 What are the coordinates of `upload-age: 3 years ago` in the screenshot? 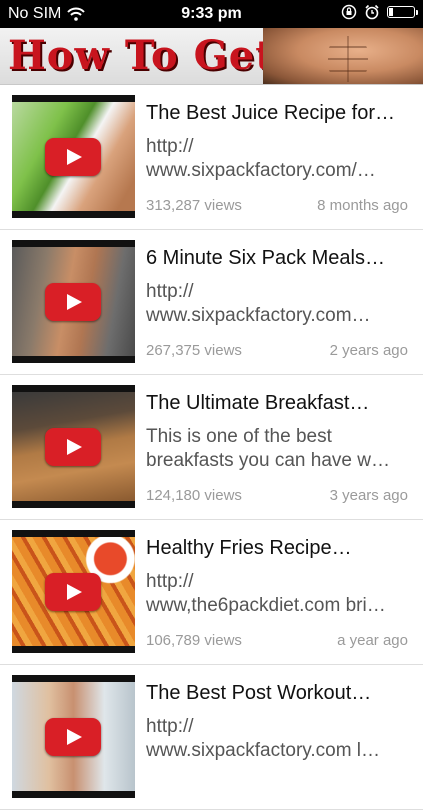 It's located at (368, 495).